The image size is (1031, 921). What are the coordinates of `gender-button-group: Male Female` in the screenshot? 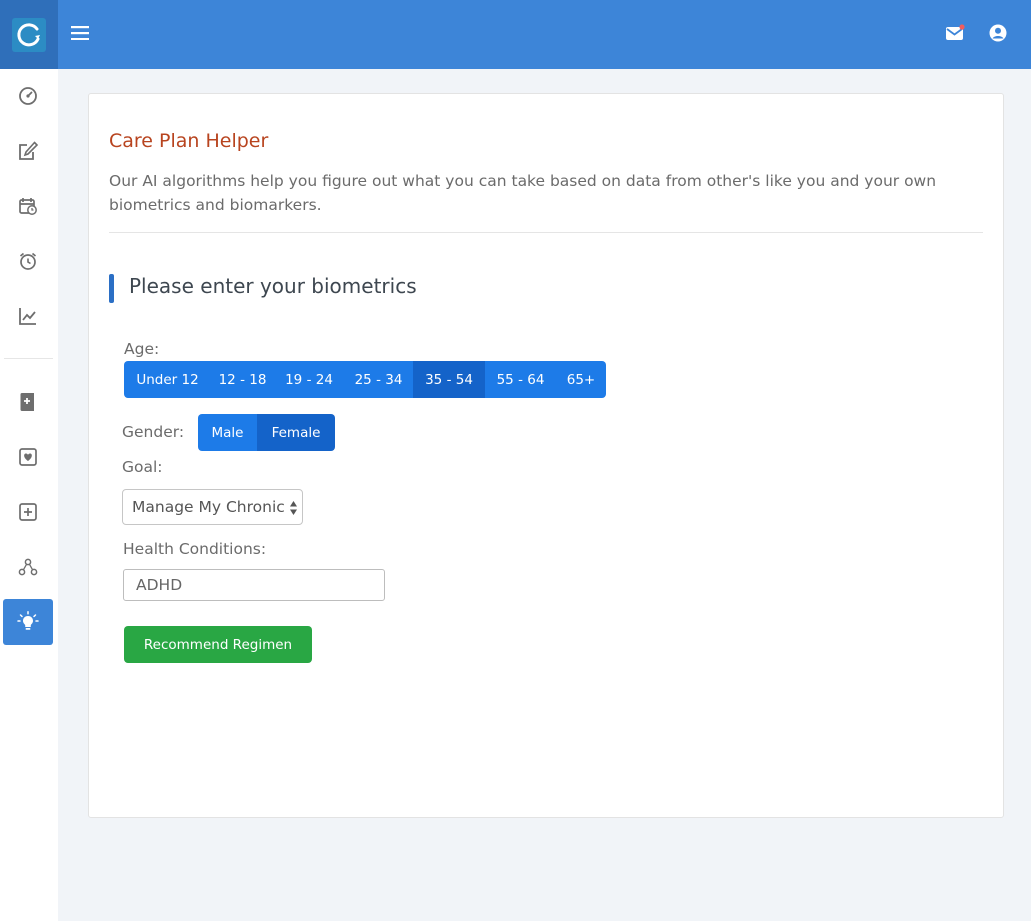 It's located at (266, 432).